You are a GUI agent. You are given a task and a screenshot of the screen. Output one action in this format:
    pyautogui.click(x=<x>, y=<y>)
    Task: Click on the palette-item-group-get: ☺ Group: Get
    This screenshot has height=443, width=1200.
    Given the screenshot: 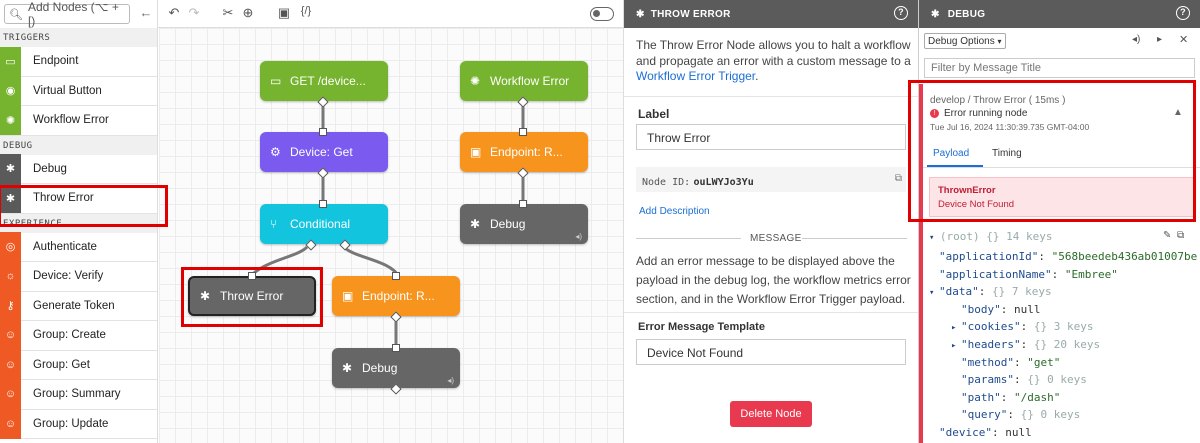 What is the action you would take?
    pyautogui.click(x=78, y=365)
    